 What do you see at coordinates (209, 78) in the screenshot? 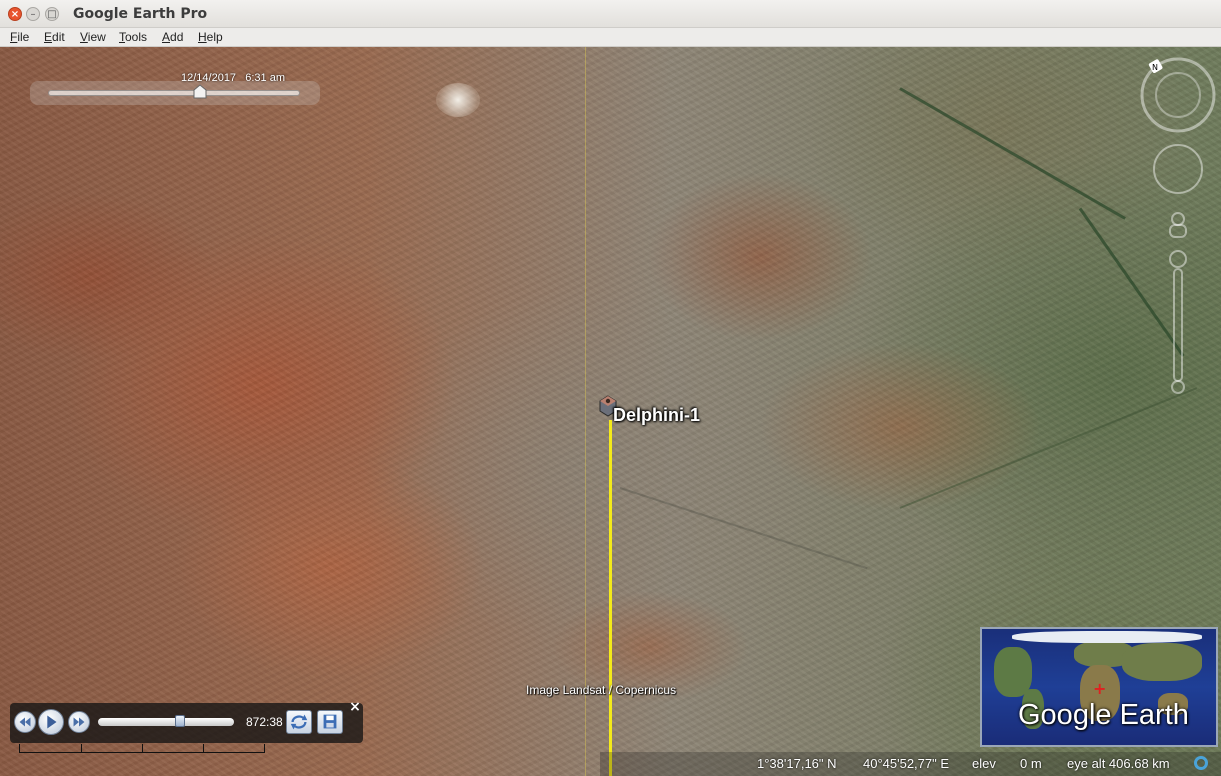
I see `time-slider-date: 12/14/2017` at bounding box center [209, 78].